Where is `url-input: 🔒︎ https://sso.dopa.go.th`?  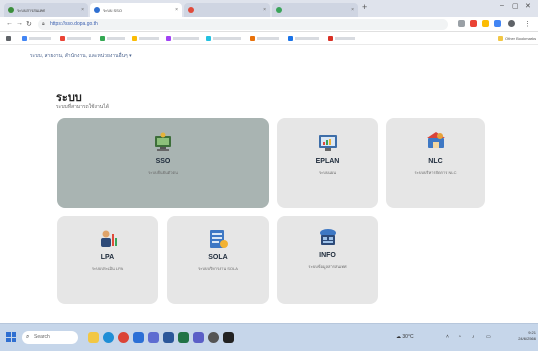 url-input: 🔒︎ https://sso.dopa.go.th is located at coordinates (243, 24).